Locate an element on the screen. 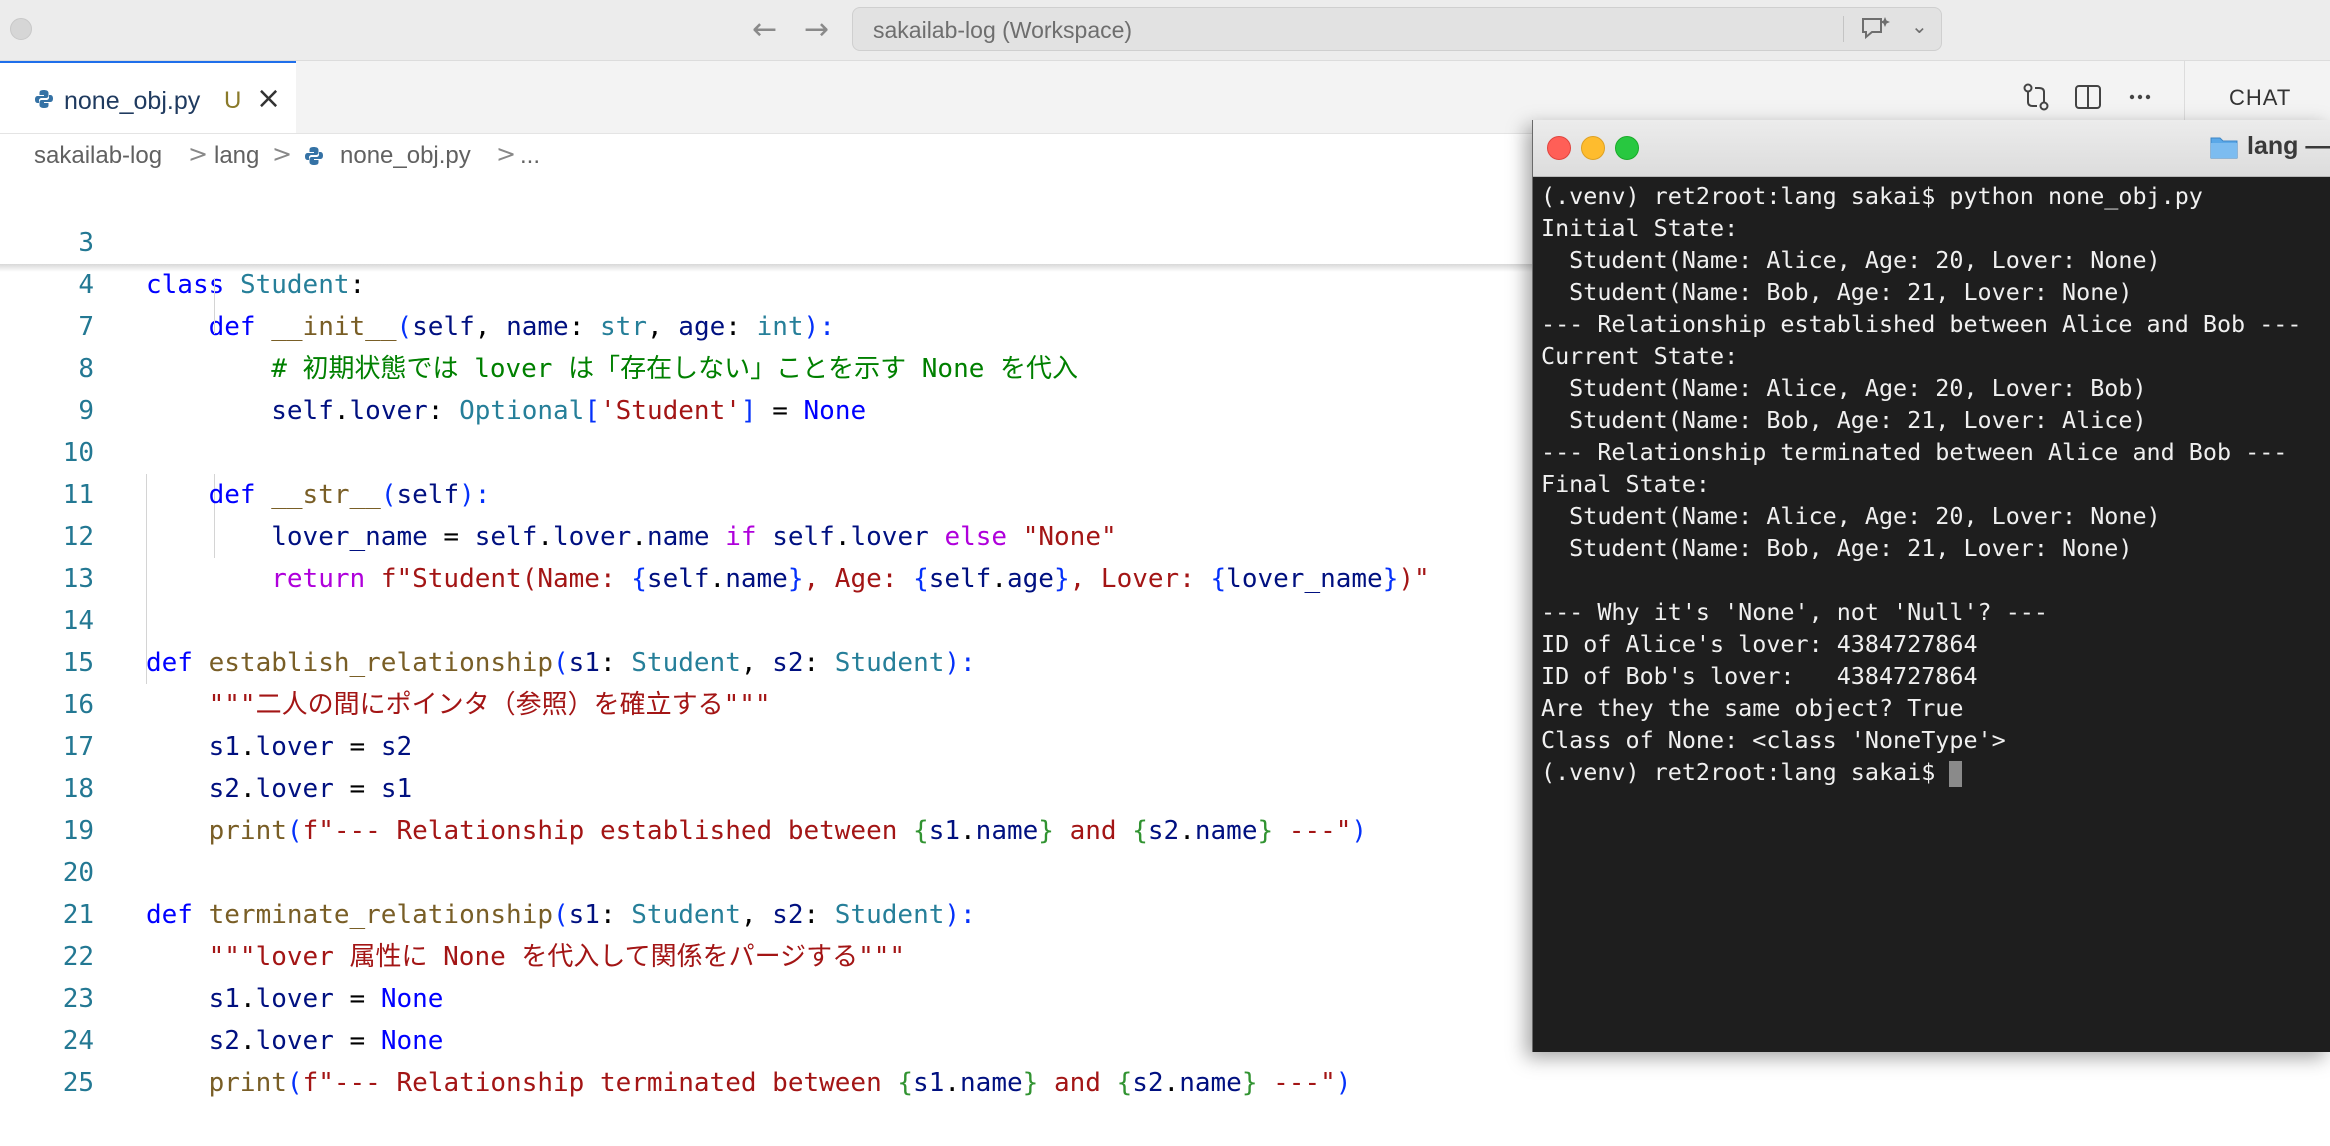 The image size is (2330, 1146). terminal-prompt-line: (.venv) ret2root:lang sakai$ is located at coordinates (1935, 772).